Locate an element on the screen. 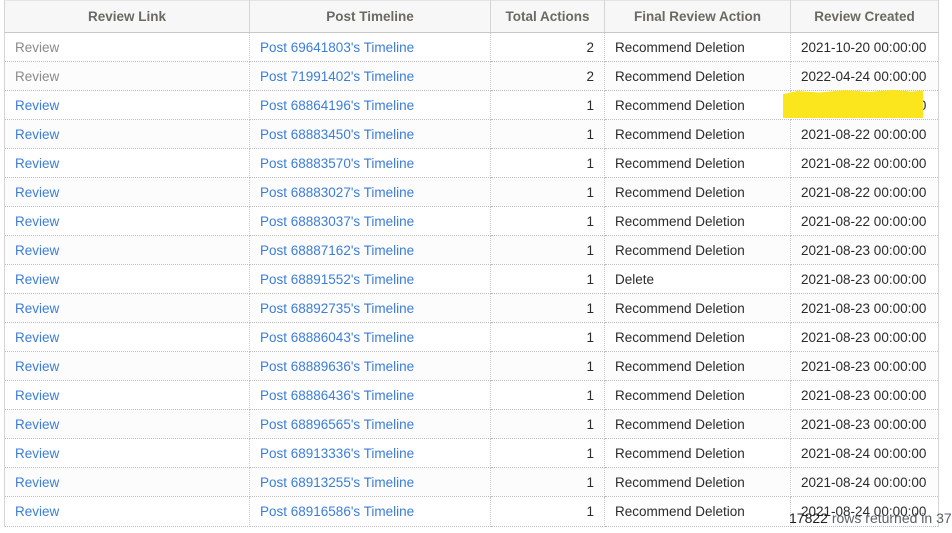 This screenshot has height=533, width=952. cell-post-timeline: Post 68883027's Timeline is located at coordinates (370, 192).